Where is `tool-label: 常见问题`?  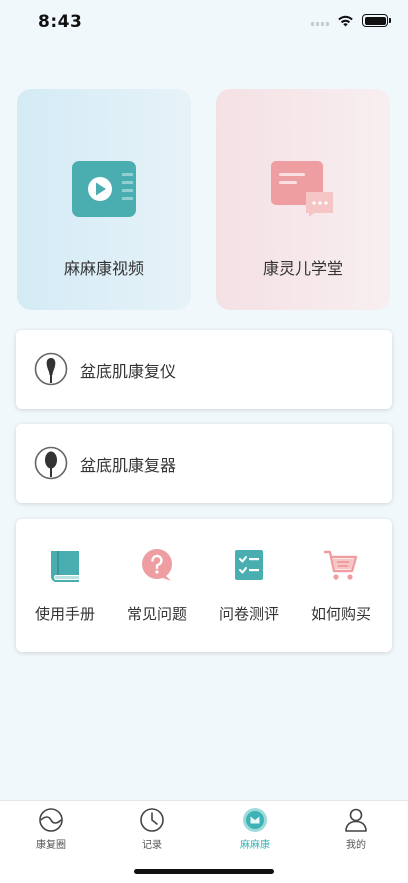 tool-label: 常见问题 is located at coordinates (156, 614).